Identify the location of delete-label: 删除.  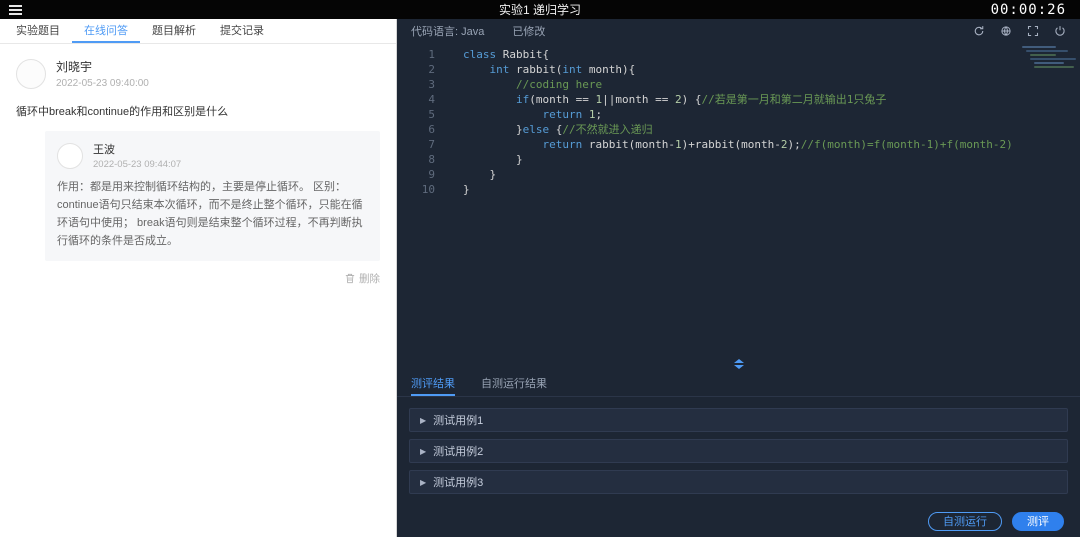
(369, 278).